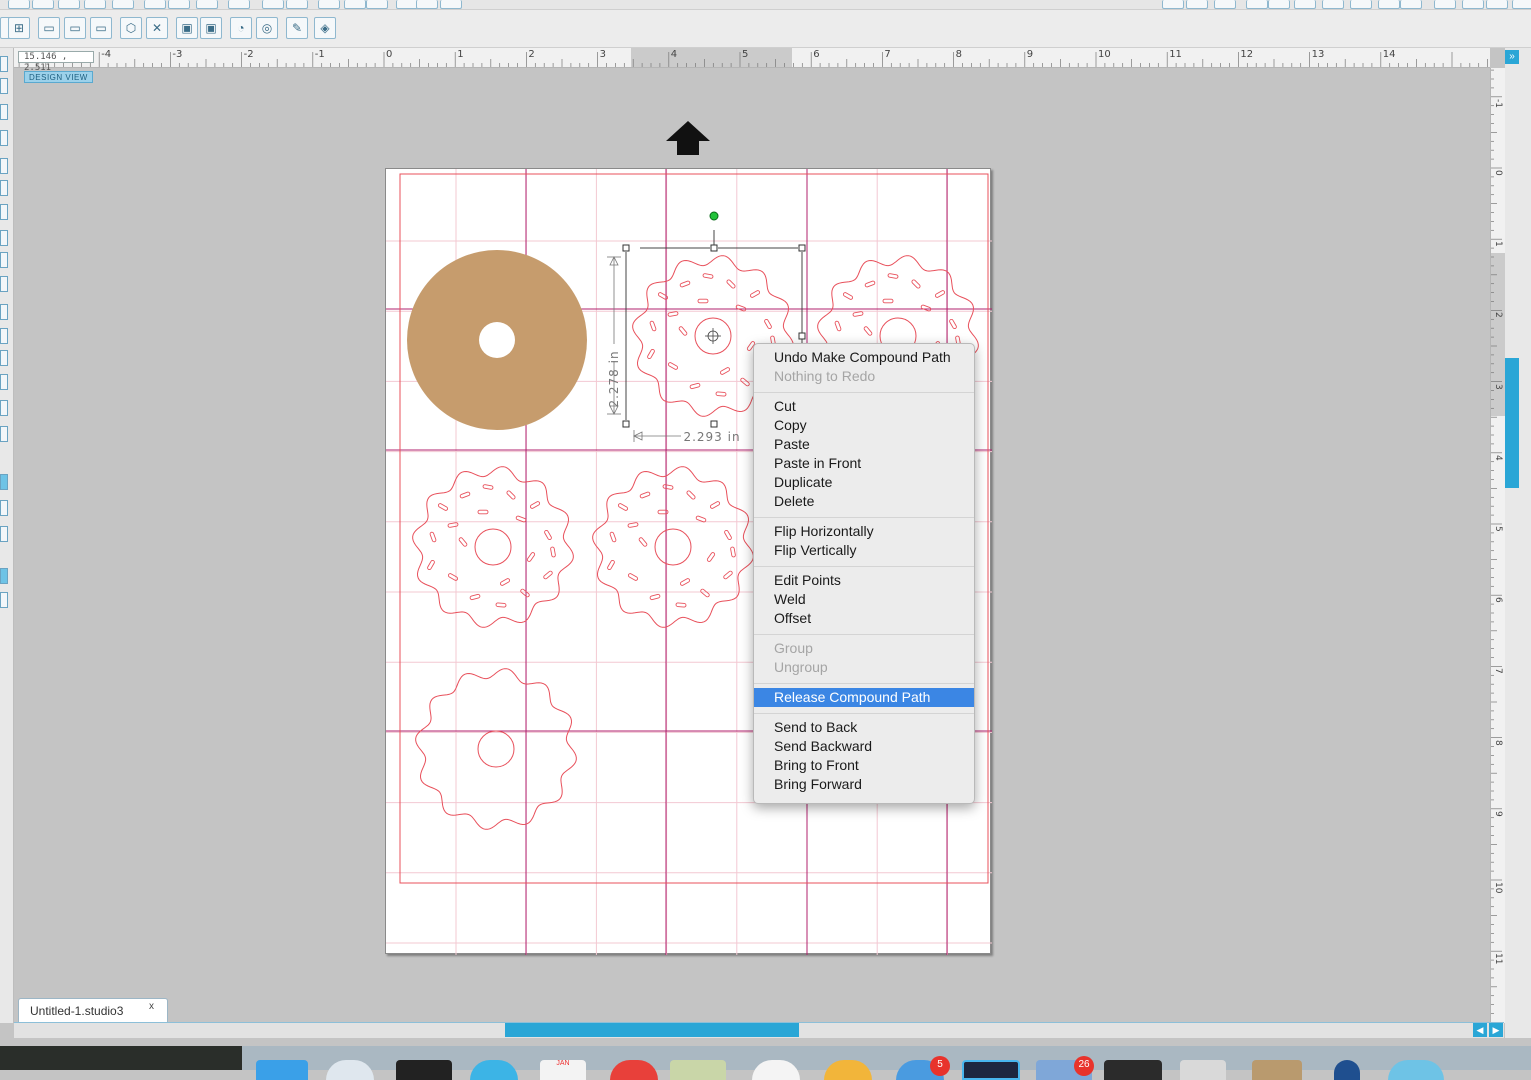 This screenshot has height=1080, width=1531. Describe the element at coordinates (991, 1070) in the screenshot. I see `silhouette-studio-app-icon` at that location.